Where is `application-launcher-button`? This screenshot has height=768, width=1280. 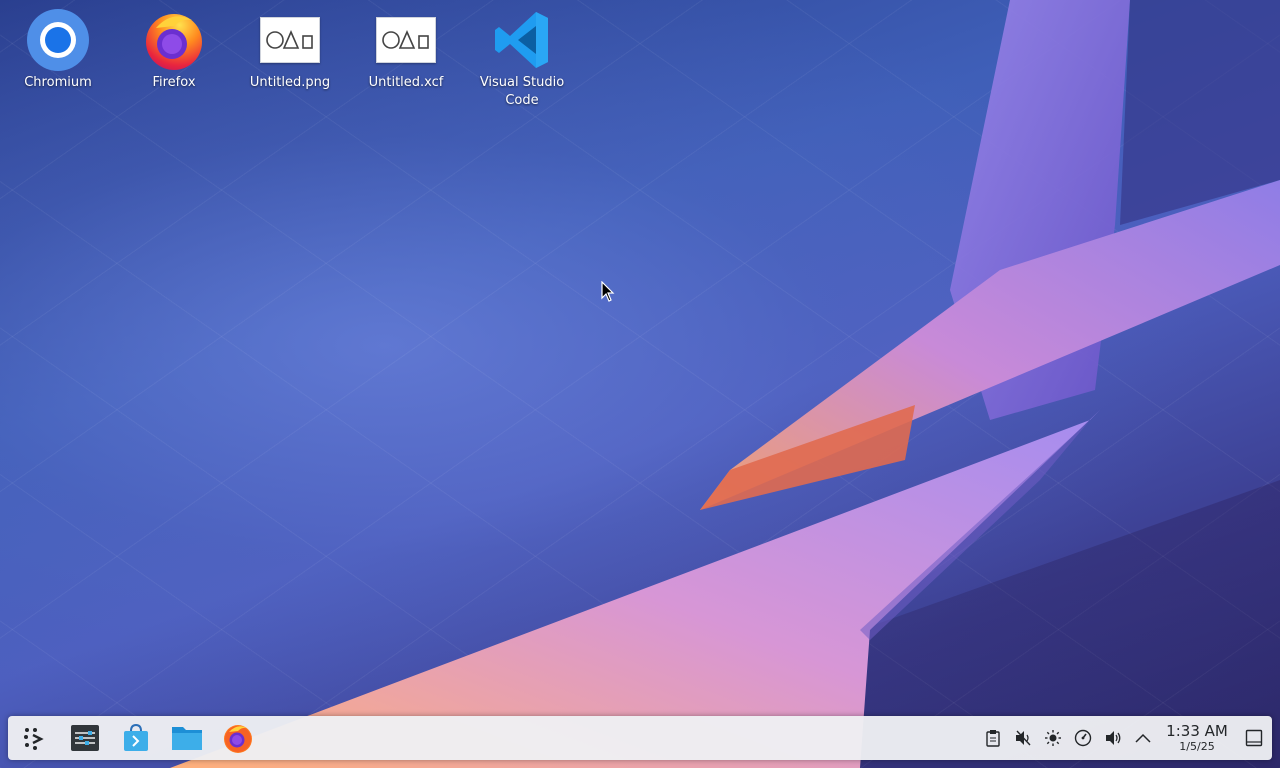 application-launcher-button is located at coordinates (34, 738).